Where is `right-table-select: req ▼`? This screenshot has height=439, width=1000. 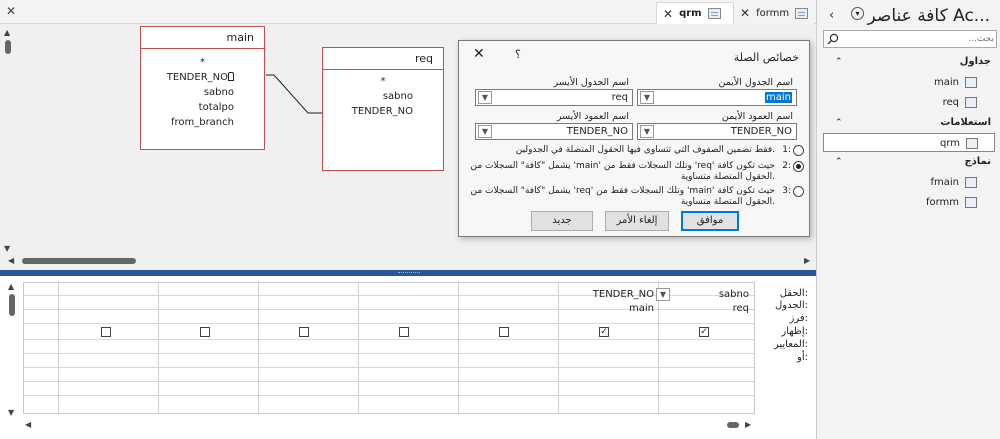 right-table-select: req ▼ is located at coordinates (554, 97).